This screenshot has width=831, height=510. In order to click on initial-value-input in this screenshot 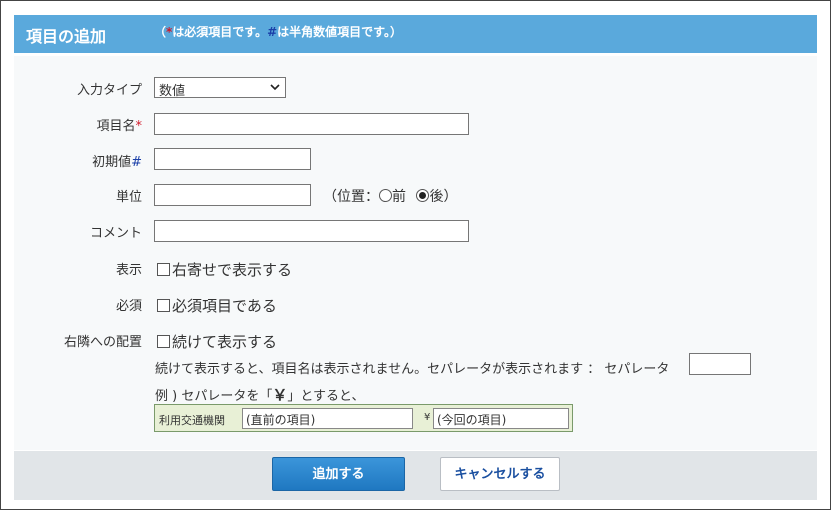, I will do `click(232, 159)`.